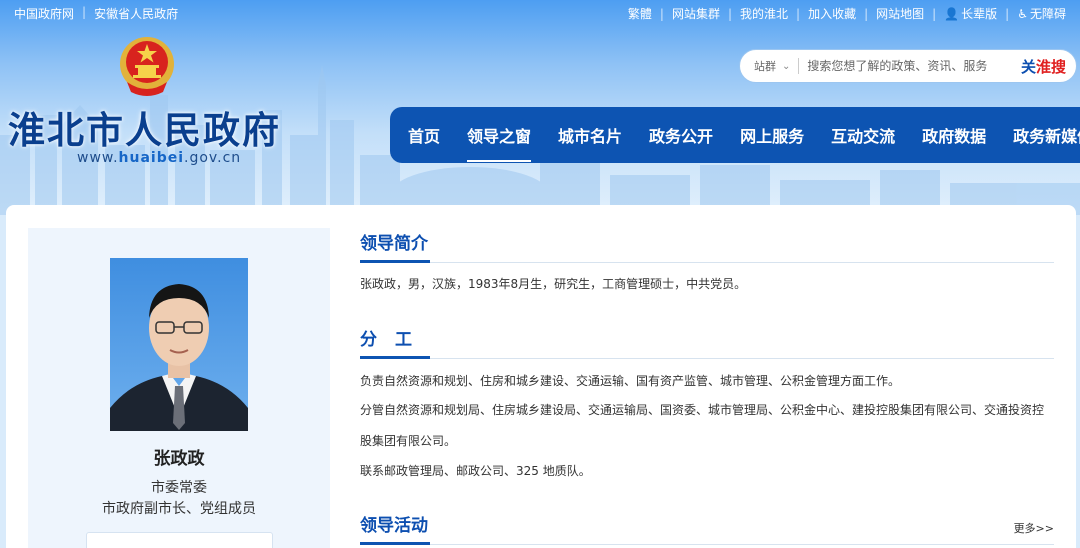 This screenshot has height=548, width=1080. I want to click on link-add-favorite: 加入收藏, so click(832, 13).